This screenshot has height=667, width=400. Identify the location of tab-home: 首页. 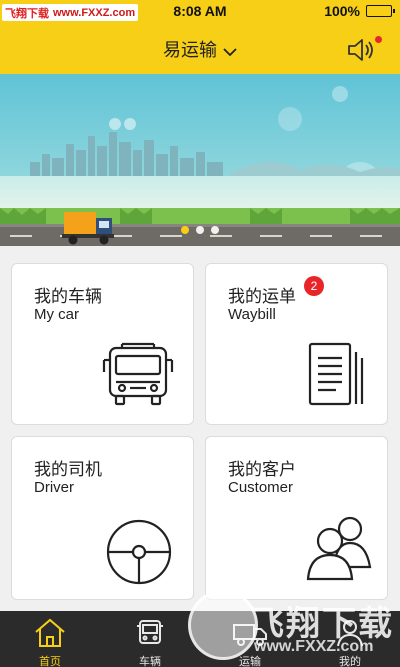
(50, 639).